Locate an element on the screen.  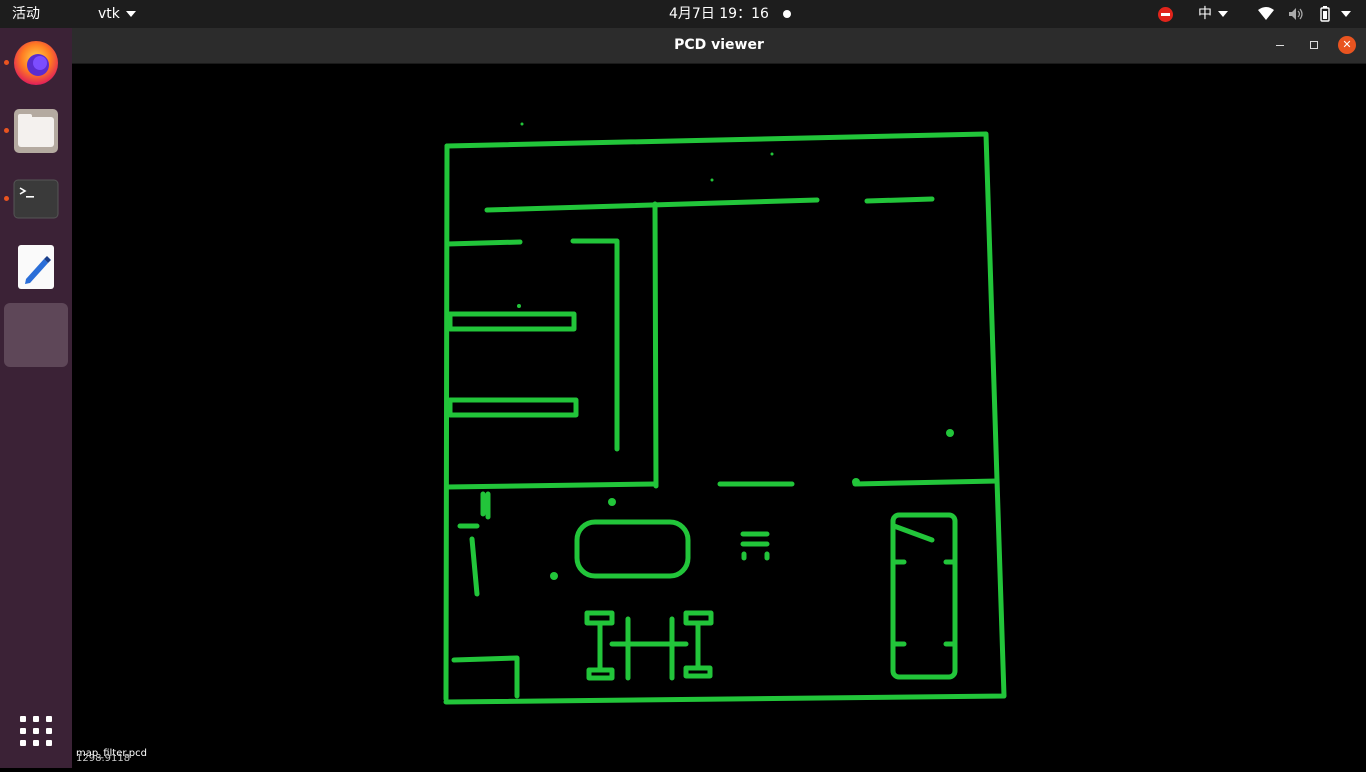
firefox-icon is located at coordinates (36, 63).